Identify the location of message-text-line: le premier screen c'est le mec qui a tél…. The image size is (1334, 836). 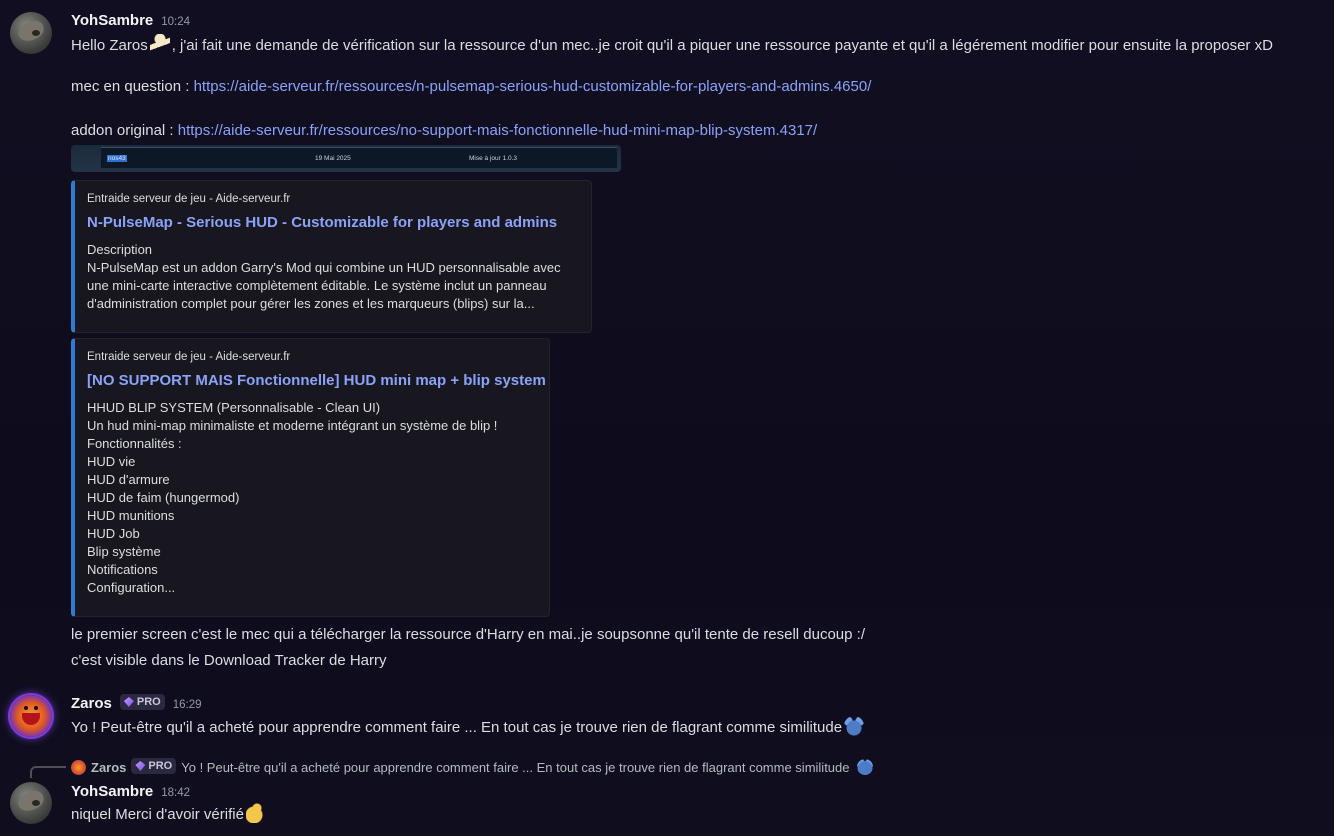
(468, 634).